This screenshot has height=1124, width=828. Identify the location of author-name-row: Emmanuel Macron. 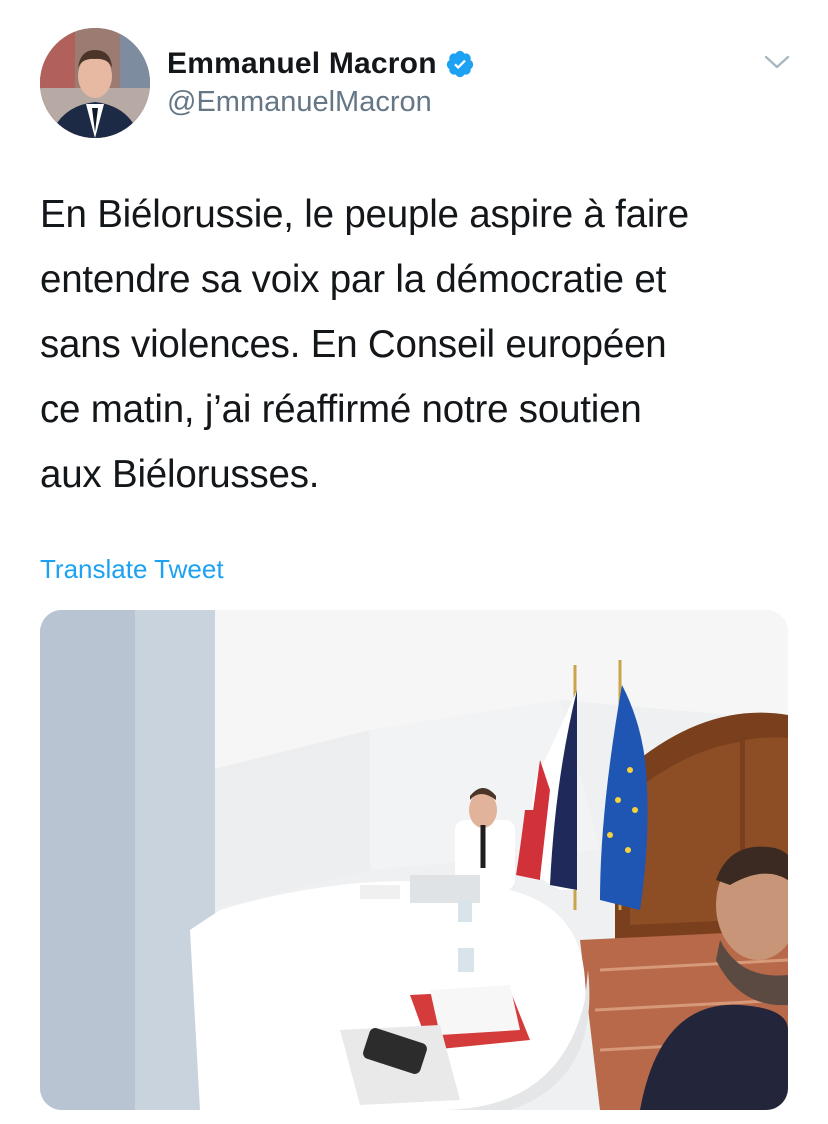
(321, 64).